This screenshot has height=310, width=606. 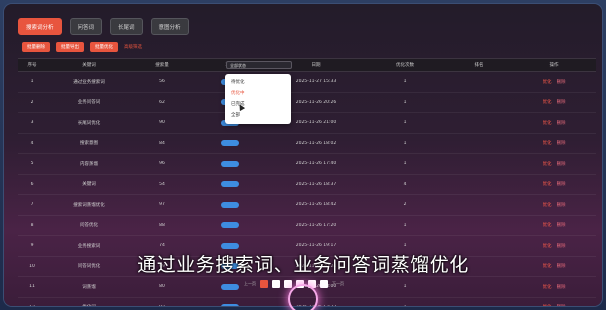 I want to click on keyword-cell: 业务搜索词, so click(x=89, y=246).